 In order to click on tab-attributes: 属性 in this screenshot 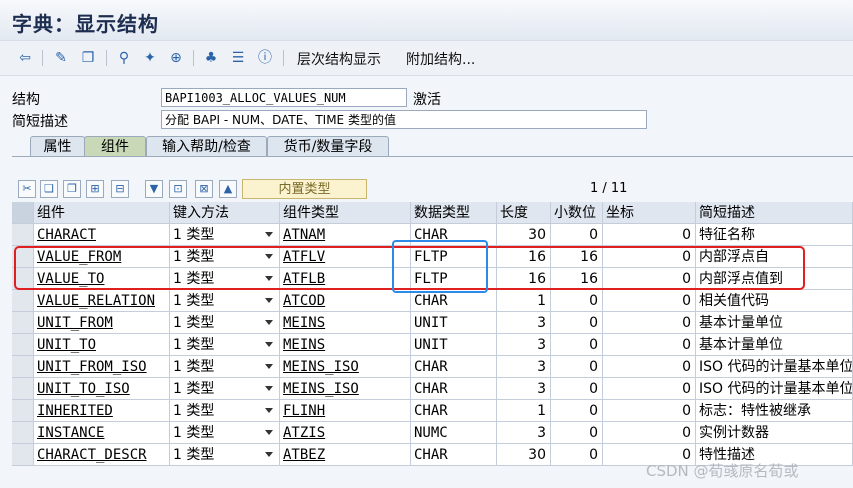, I will do `click(57, 146)`.